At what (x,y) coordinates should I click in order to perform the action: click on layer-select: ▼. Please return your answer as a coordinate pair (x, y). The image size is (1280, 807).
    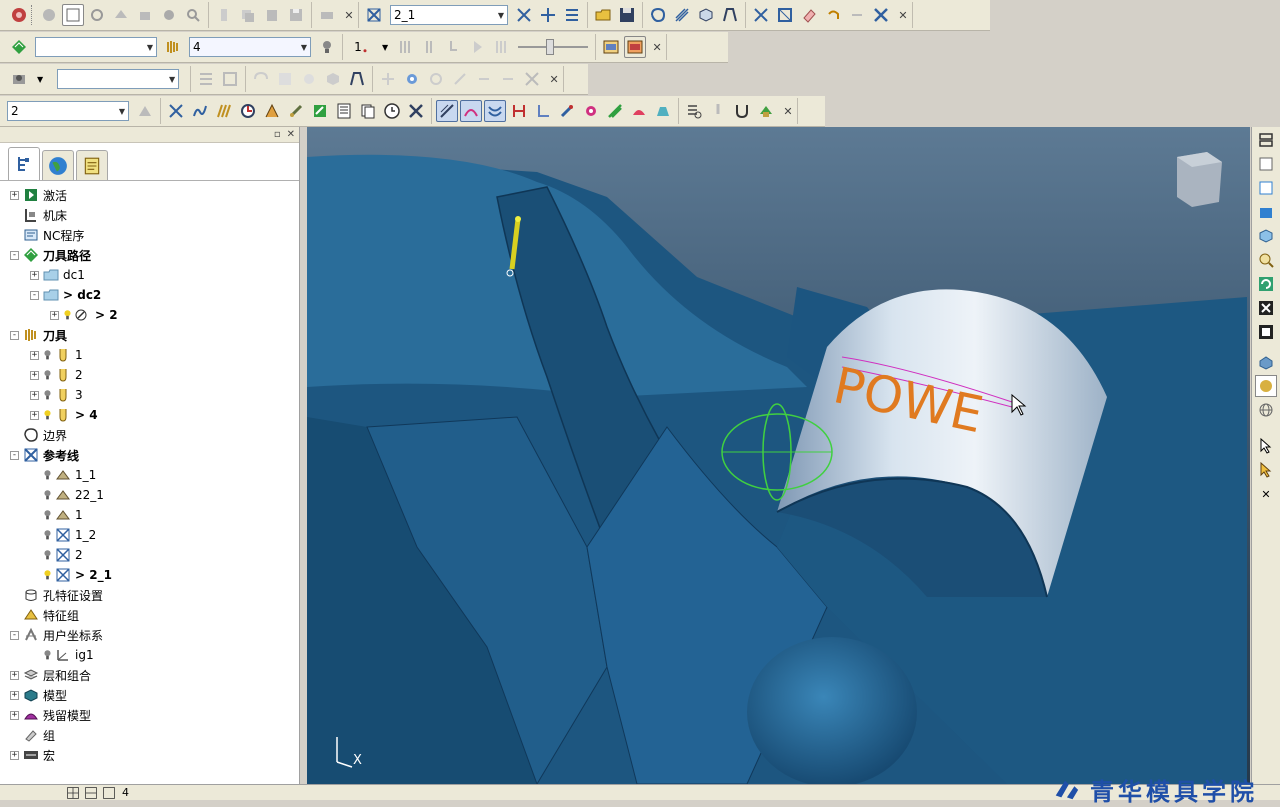
    Looking at the image, I should click on (96, 47).